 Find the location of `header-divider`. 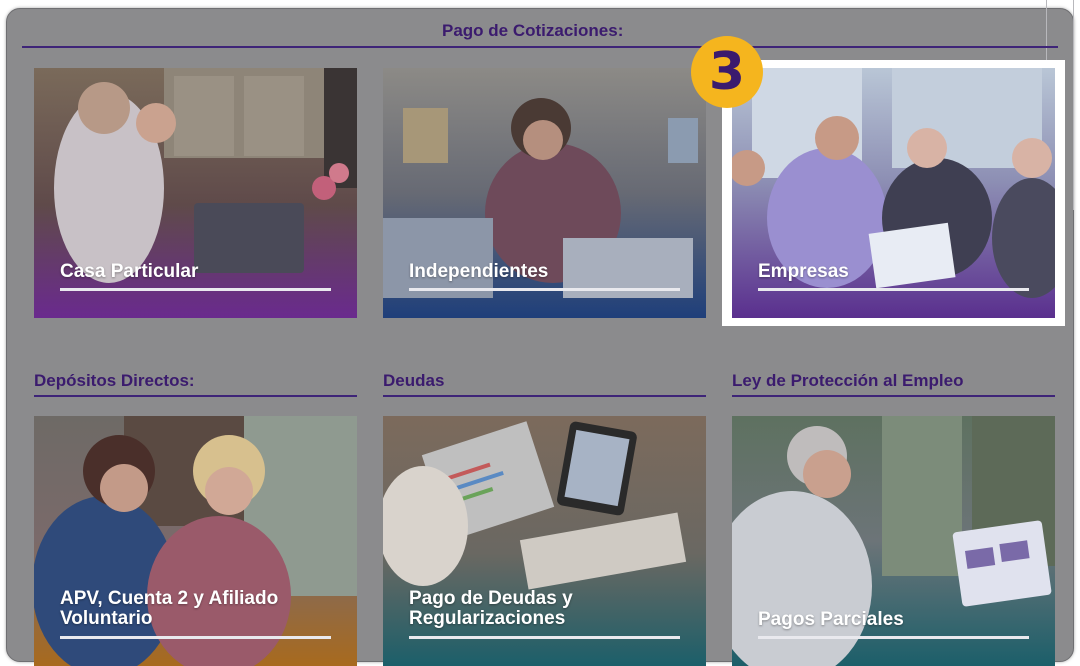

header-divider is located at coordinates (540, 47).